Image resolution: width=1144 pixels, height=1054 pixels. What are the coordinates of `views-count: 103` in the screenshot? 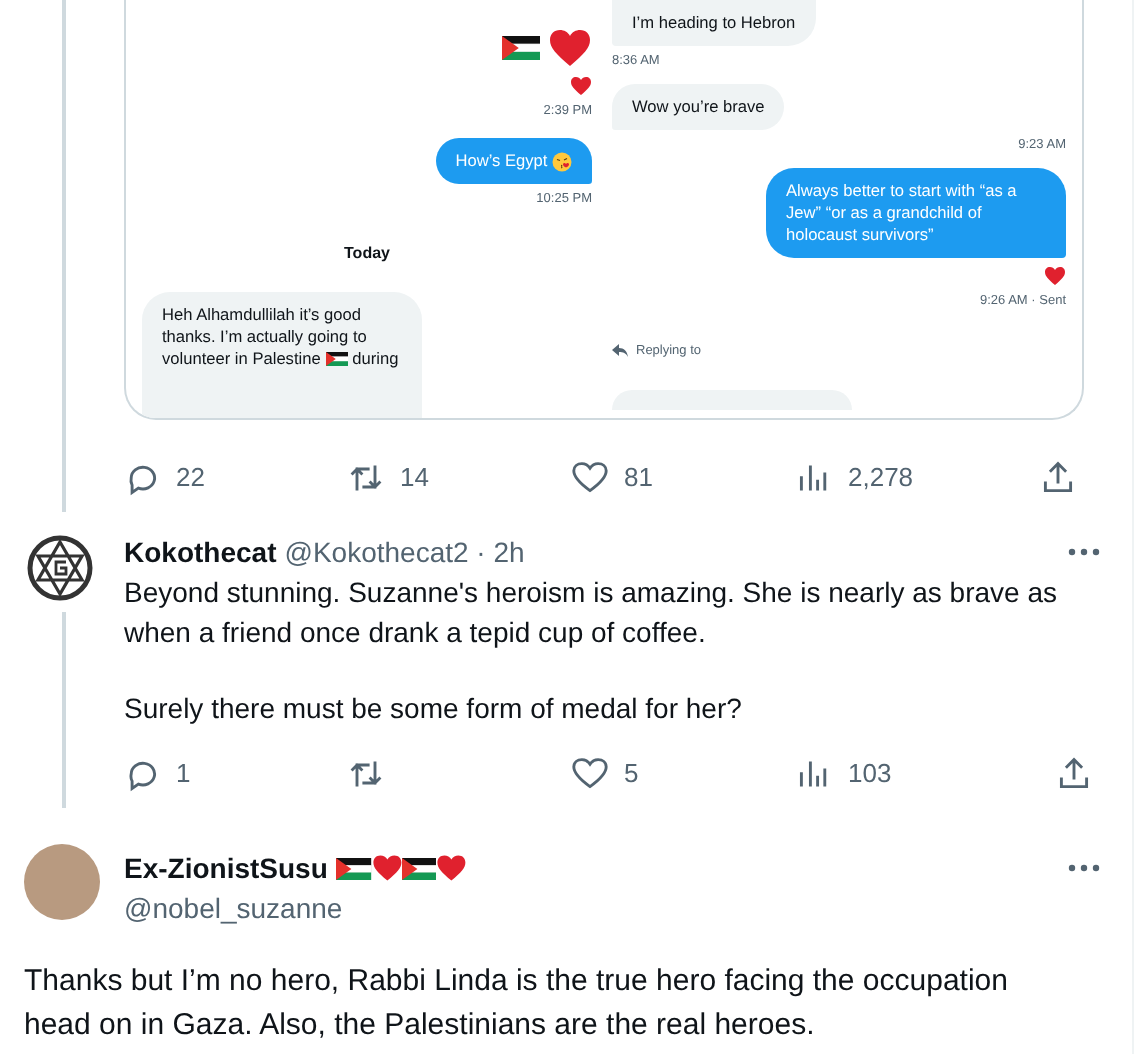 It's located at (870, 774).